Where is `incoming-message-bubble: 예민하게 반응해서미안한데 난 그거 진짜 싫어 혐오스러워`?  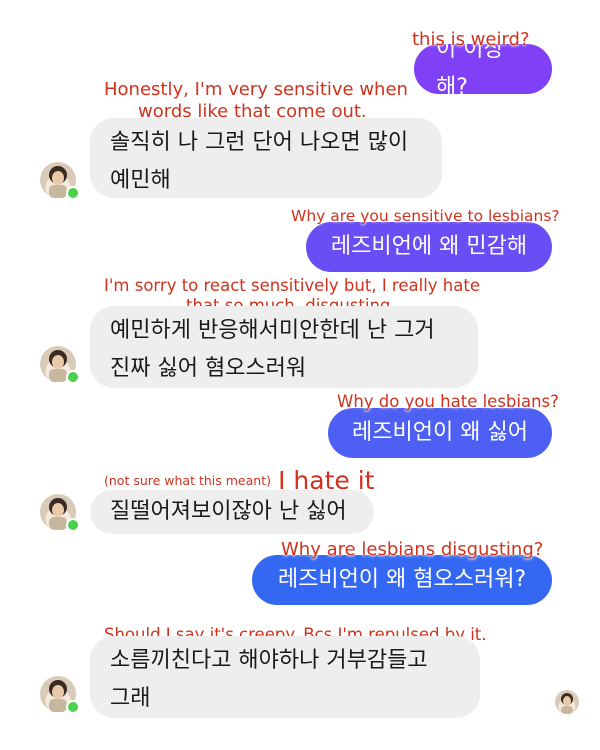 incoming-message-bubble: 예민하게 반응해서미안한데 난 그거 진짜 싫어 혐오스러워 is located at coordinates (284, 347).